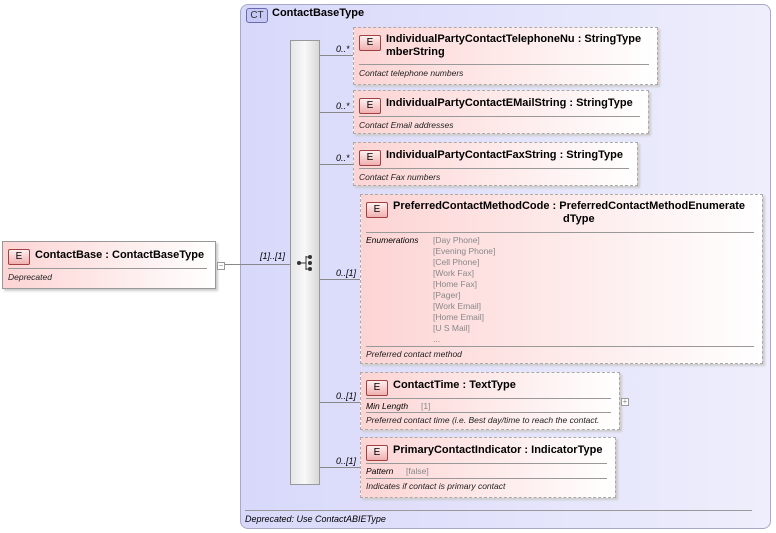 The image size is (776, 533). What do you see at coordinates (436, 486) in the screenshot?
I see `element-documentation: Indicates if contact is primary contact` at bounding box center [436, 486].